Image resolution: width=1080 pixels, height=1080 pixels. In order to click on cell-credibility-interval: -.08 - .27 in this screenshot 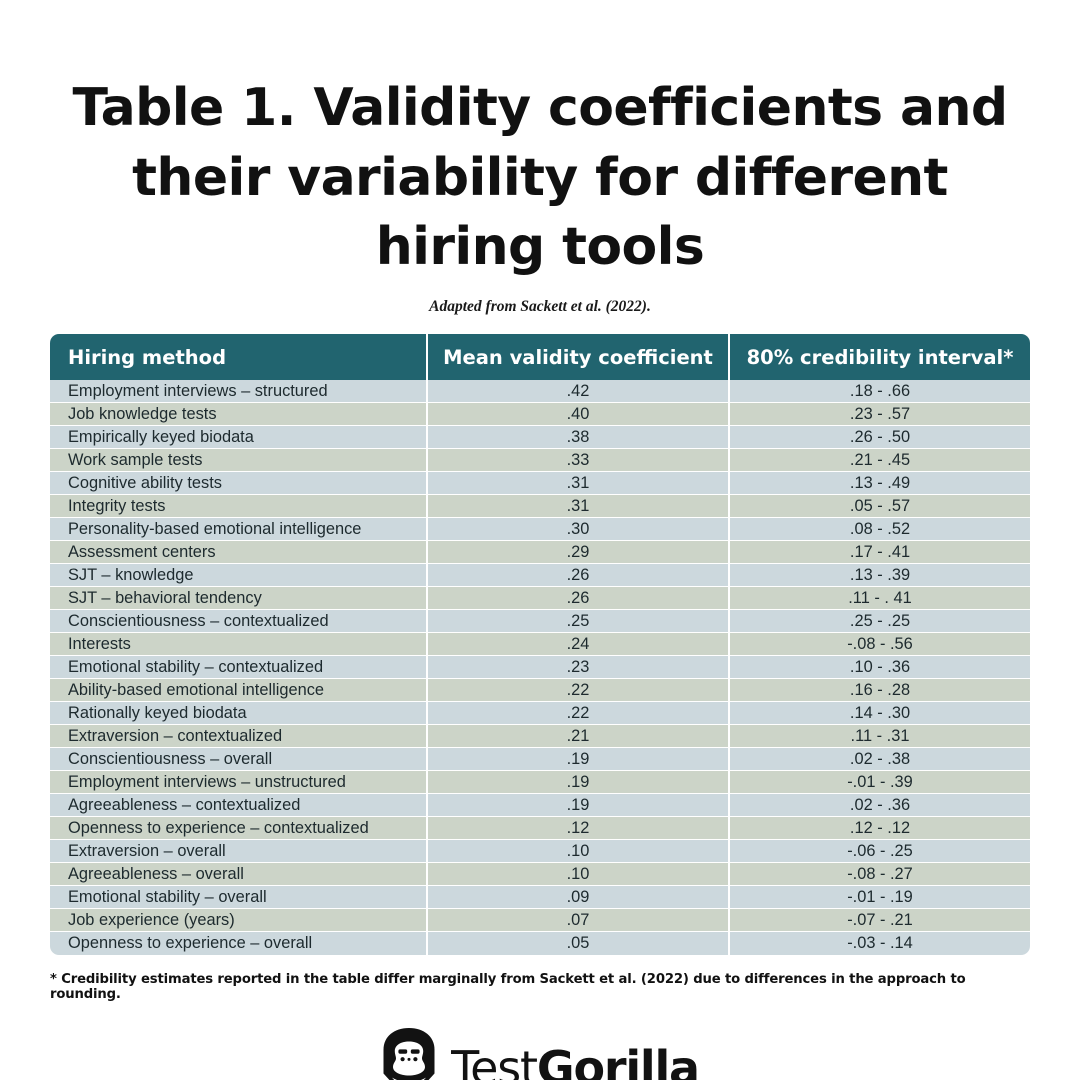, I will do `click(880, 875)`.